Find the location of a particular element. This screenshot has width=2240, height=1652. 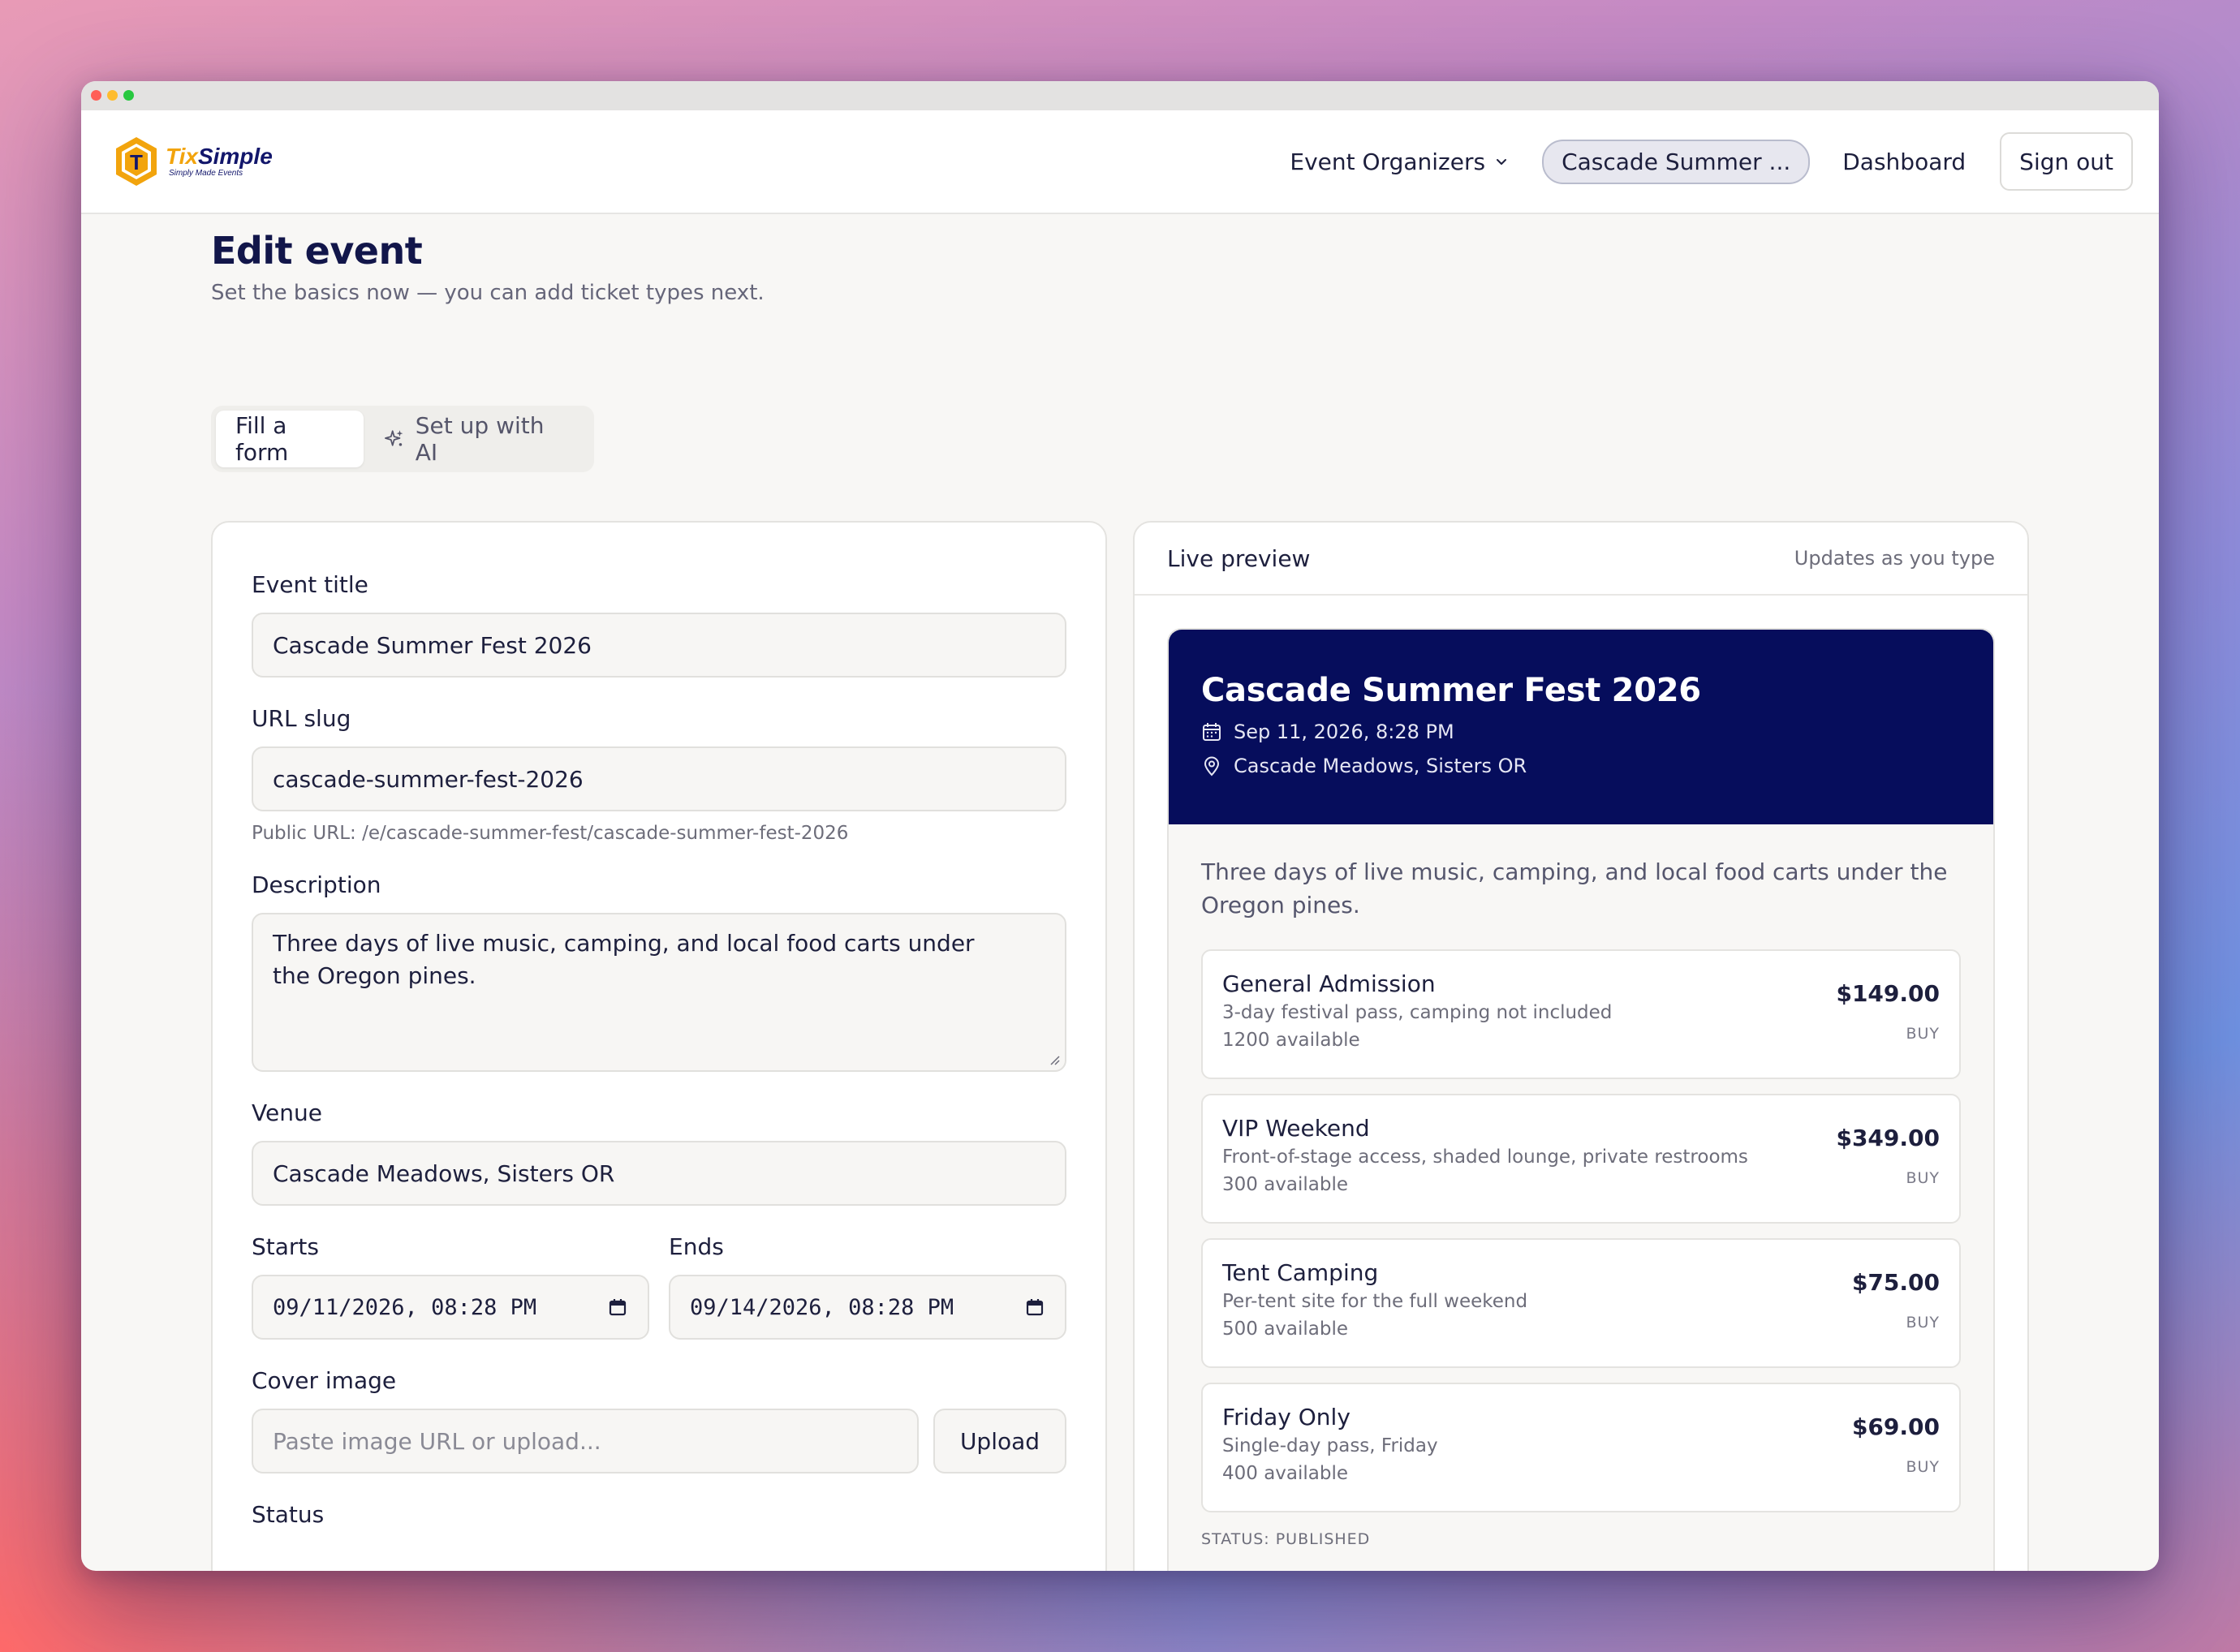

ends-datetime-input: 09/14/2026, 08:28 PM is located at coordinates (868, 1307).